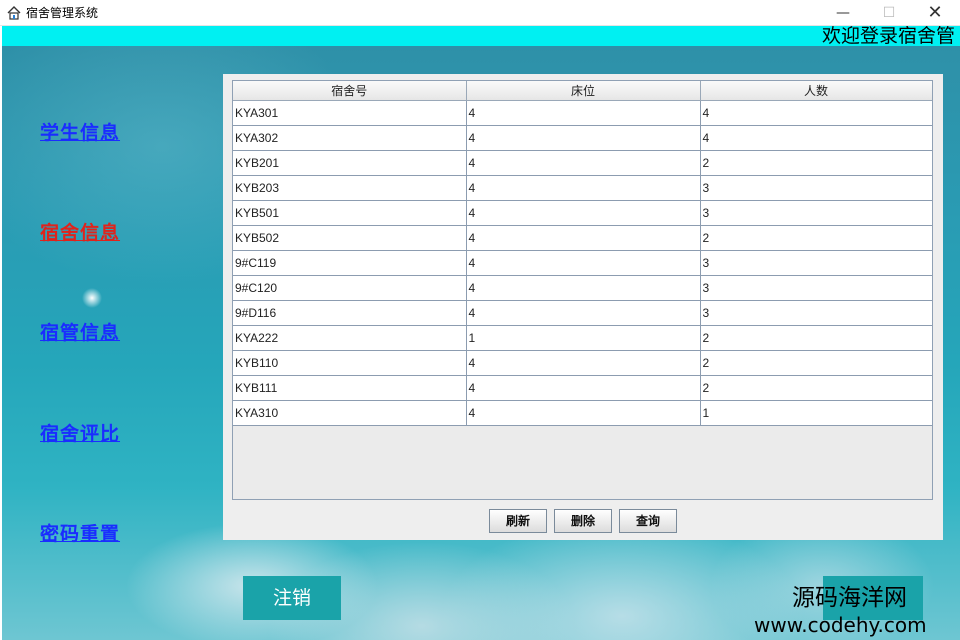  Describe the element at coordinates (62, 13) in the screenshot. I see `window-title: 宿舍管理系统` at that location.